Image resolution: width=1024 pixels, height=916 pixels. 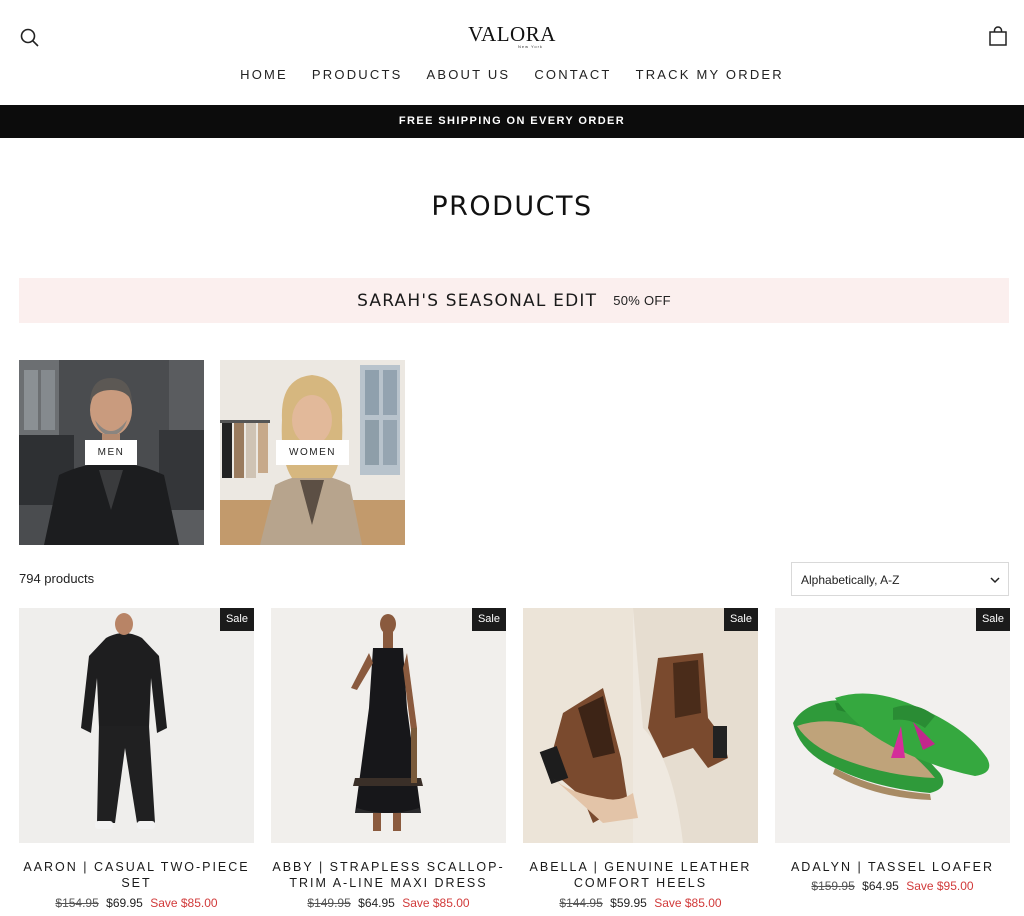 What do you see at coordinates (710, 75) in the screenshot?
I see `nav-track-order: TRACK MY ORDER` at bounding box center [710, 75].